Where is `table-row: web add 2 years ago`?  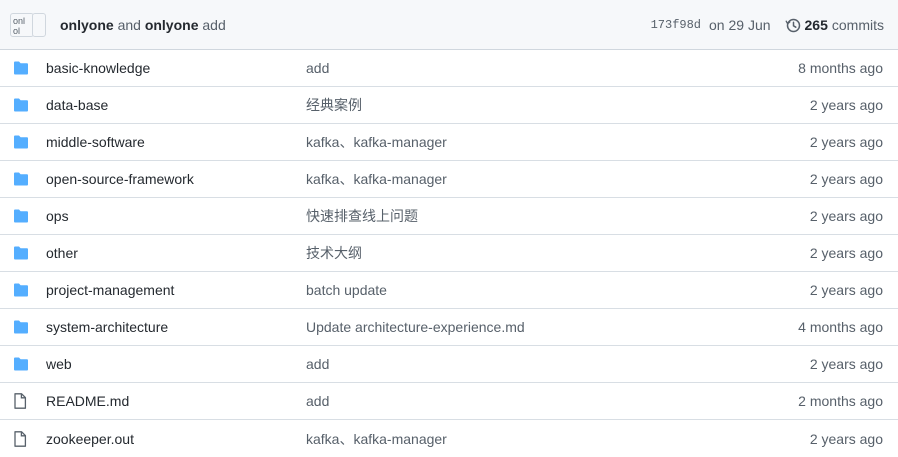
table-row: web add 2 years ago is located at coordinates (449, 364).